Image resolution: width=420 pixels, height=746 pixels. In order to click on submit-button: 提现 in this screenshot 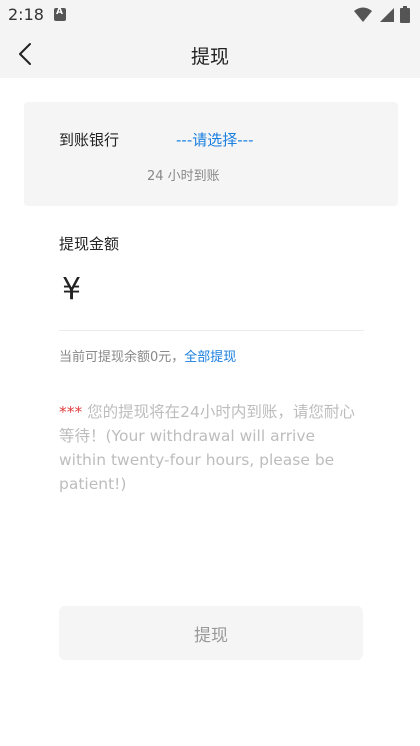, I will do `click(211, 633)`.